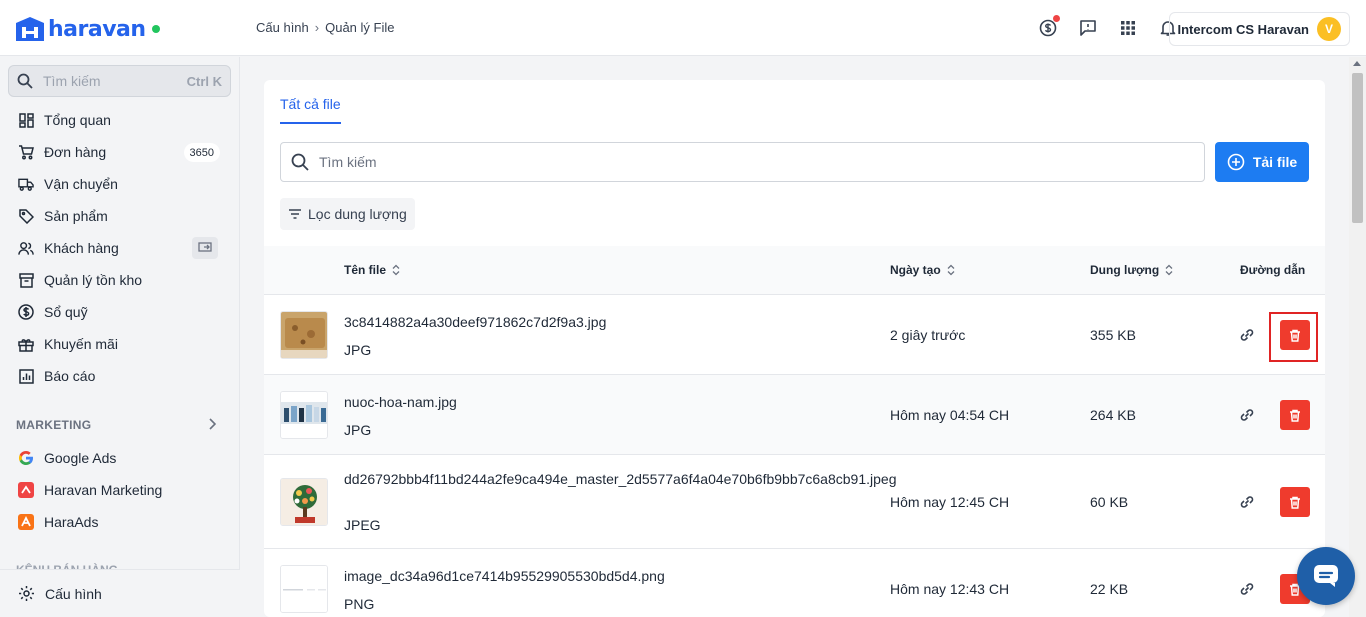 The width and height of the screenshot is (1366, 617). I want to click on file-size: 22 KB, so click(1109, 589).